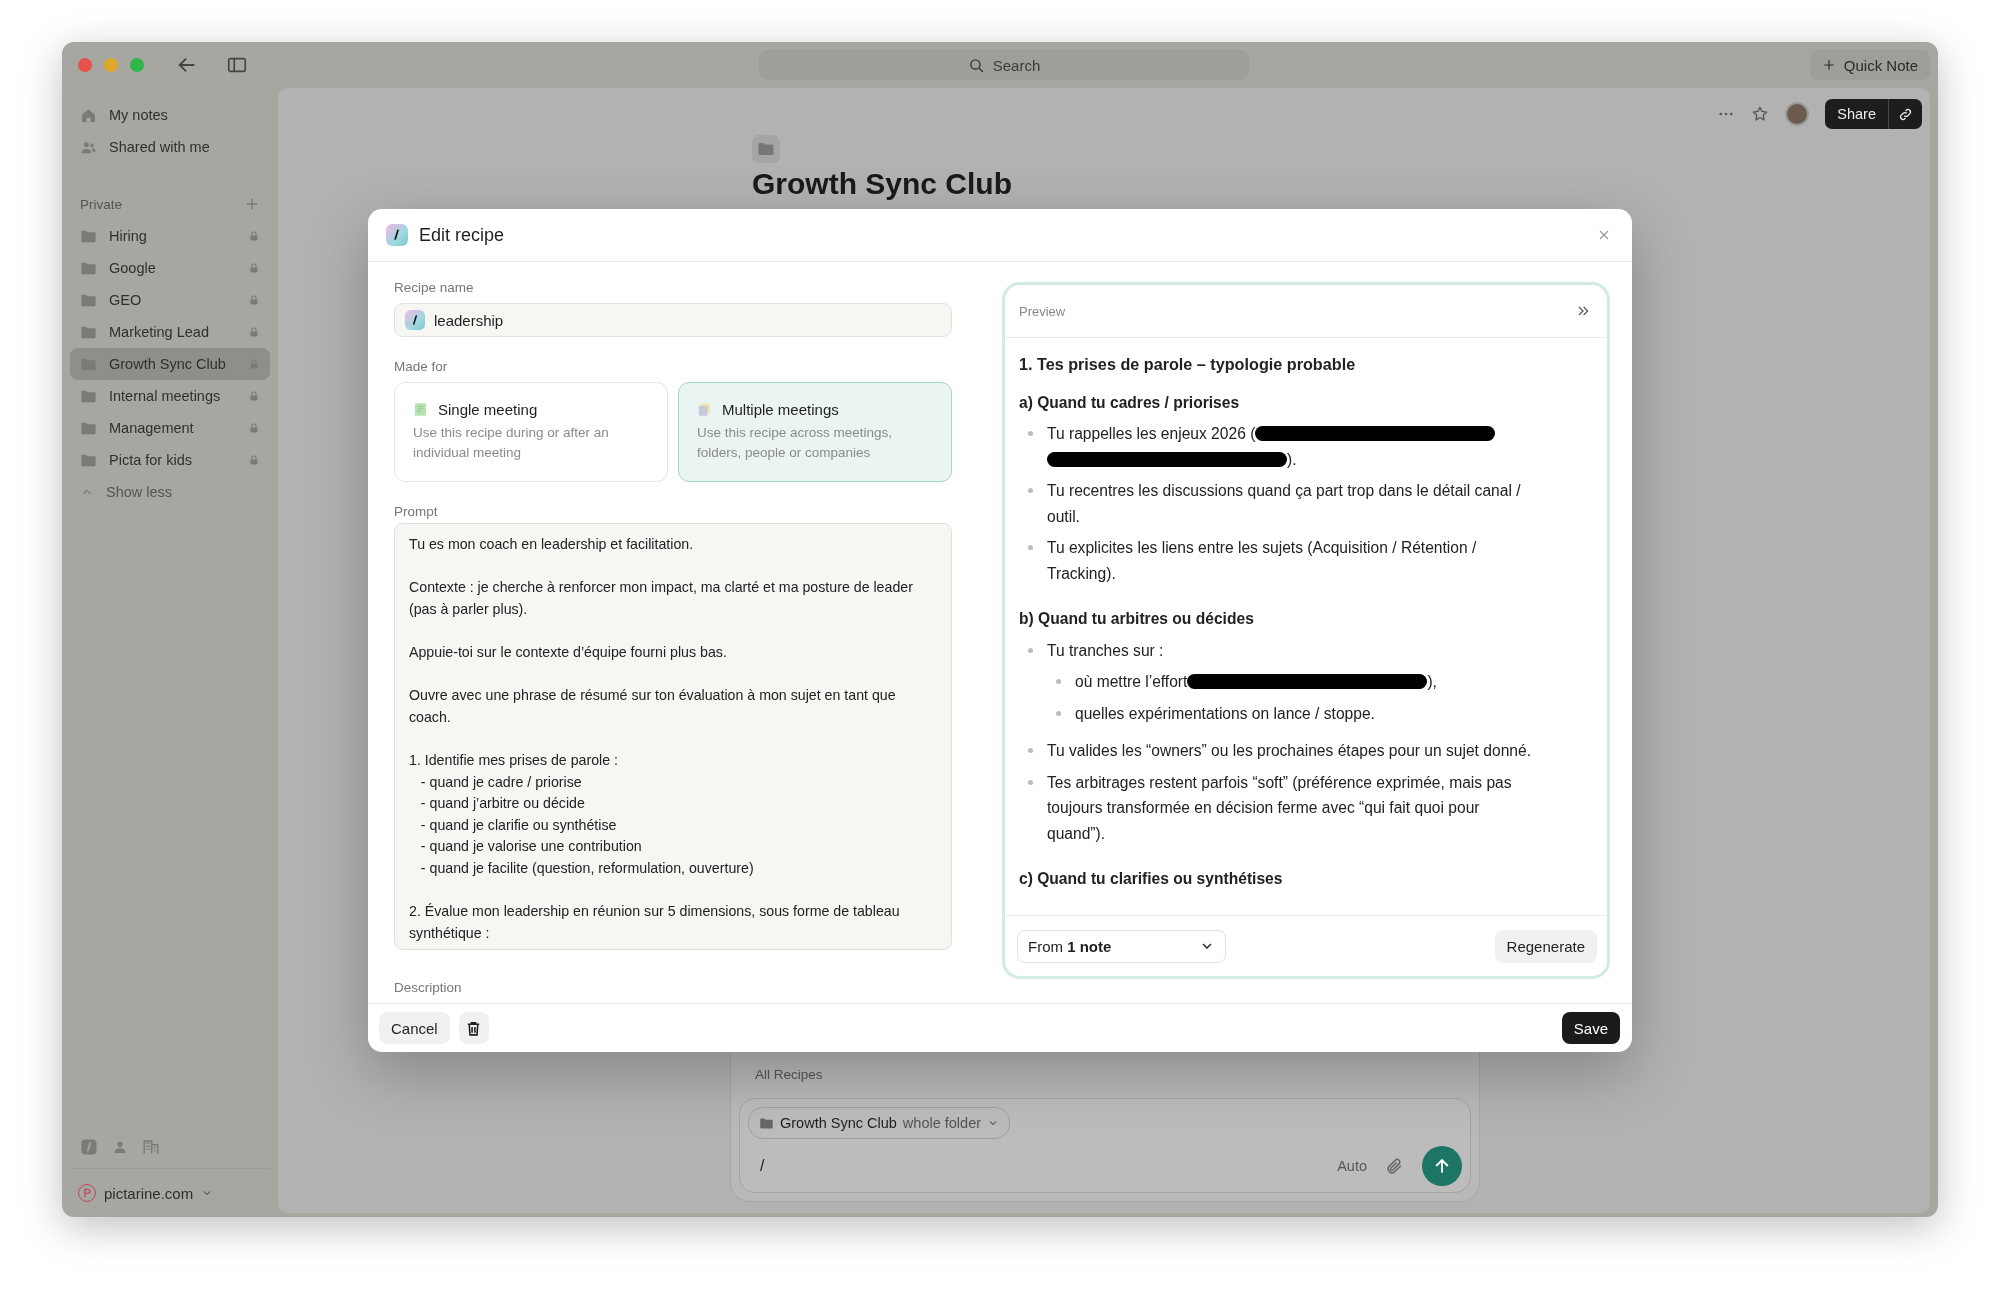 The width and height of the screenshot is (2000, 1301). Describe the element at coordinates (462, 235) in the screenshot. I see `dialog-title: Edit recipe` at that location.